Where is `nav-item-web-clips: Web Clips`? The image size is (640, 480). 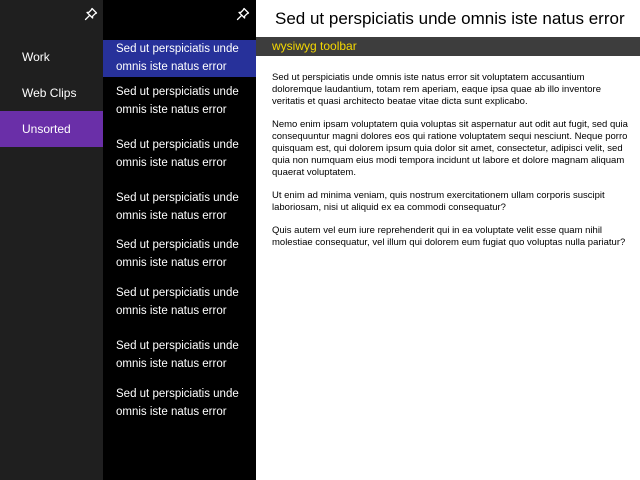 nav-item-web-clips: Web Clips is located at coordinates (51, 93).